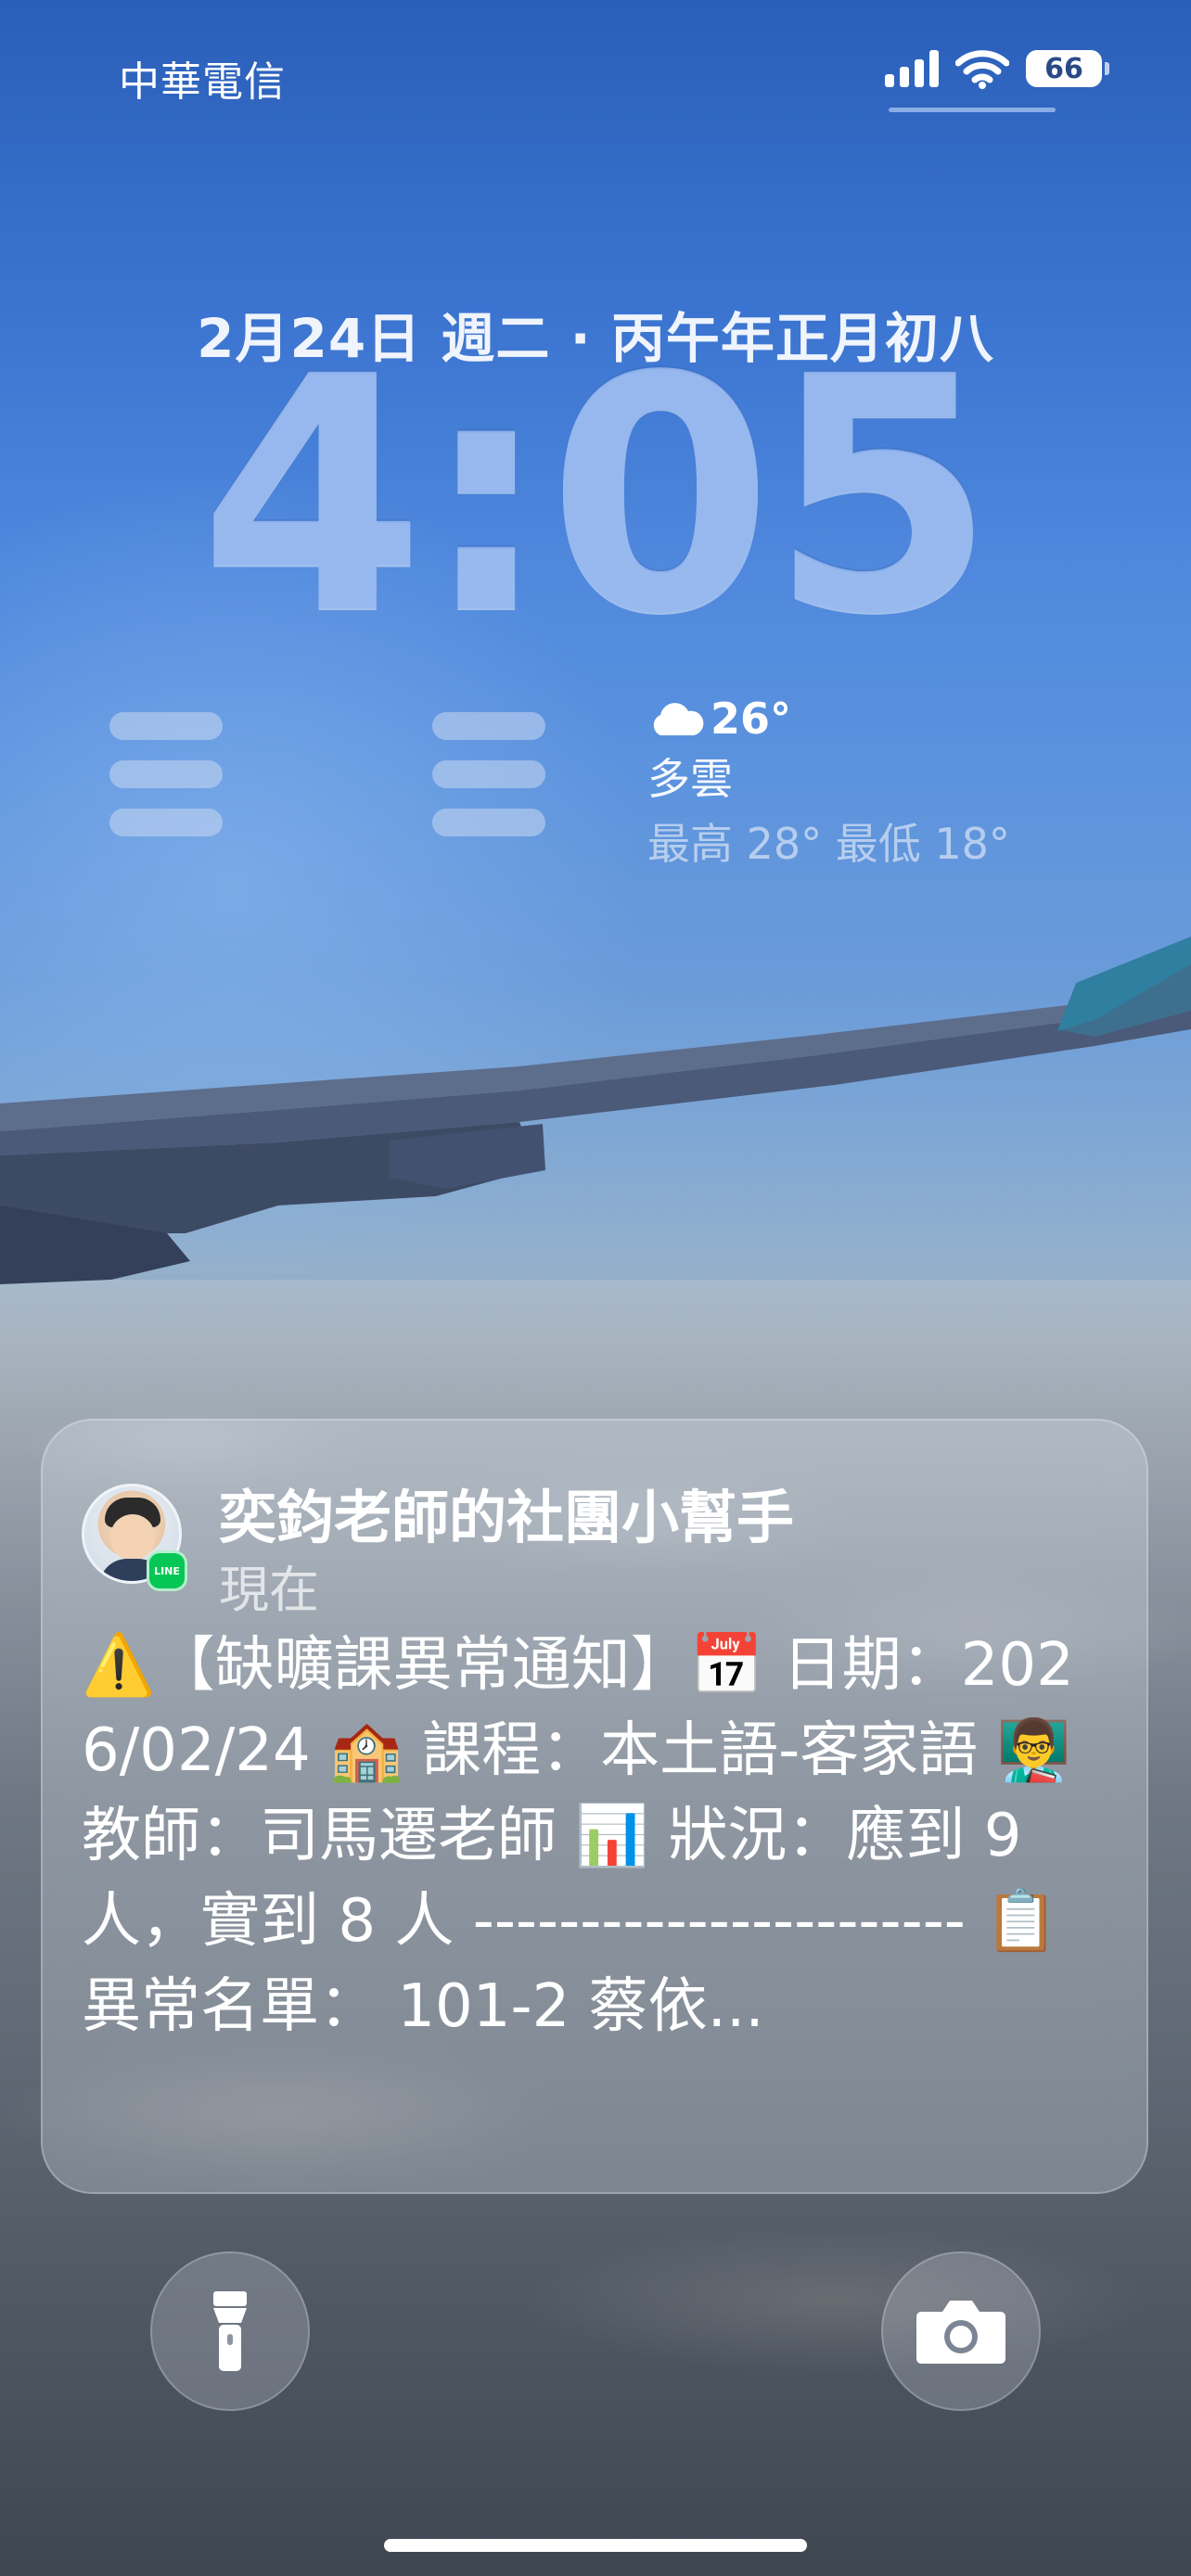  What do you see at coordinates (507, 1518) in the screenshot?
I see `notification-title: 奕鈞老師的社團小幫手` at bounding box center [507, 1518].